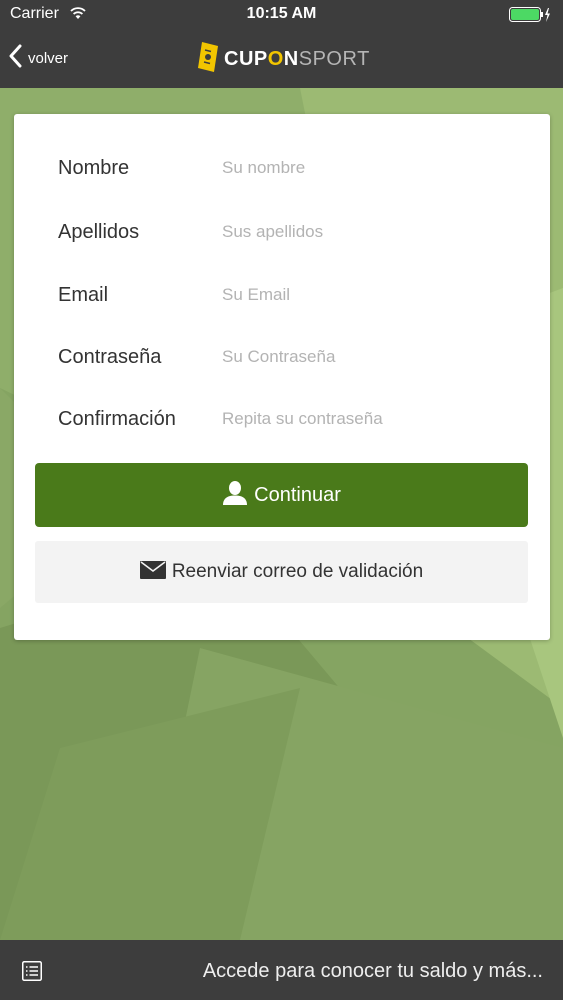 The width and height of the screenshot is (563, 1000). I want to click on surname-label: Apellidos, so click(99, 232).